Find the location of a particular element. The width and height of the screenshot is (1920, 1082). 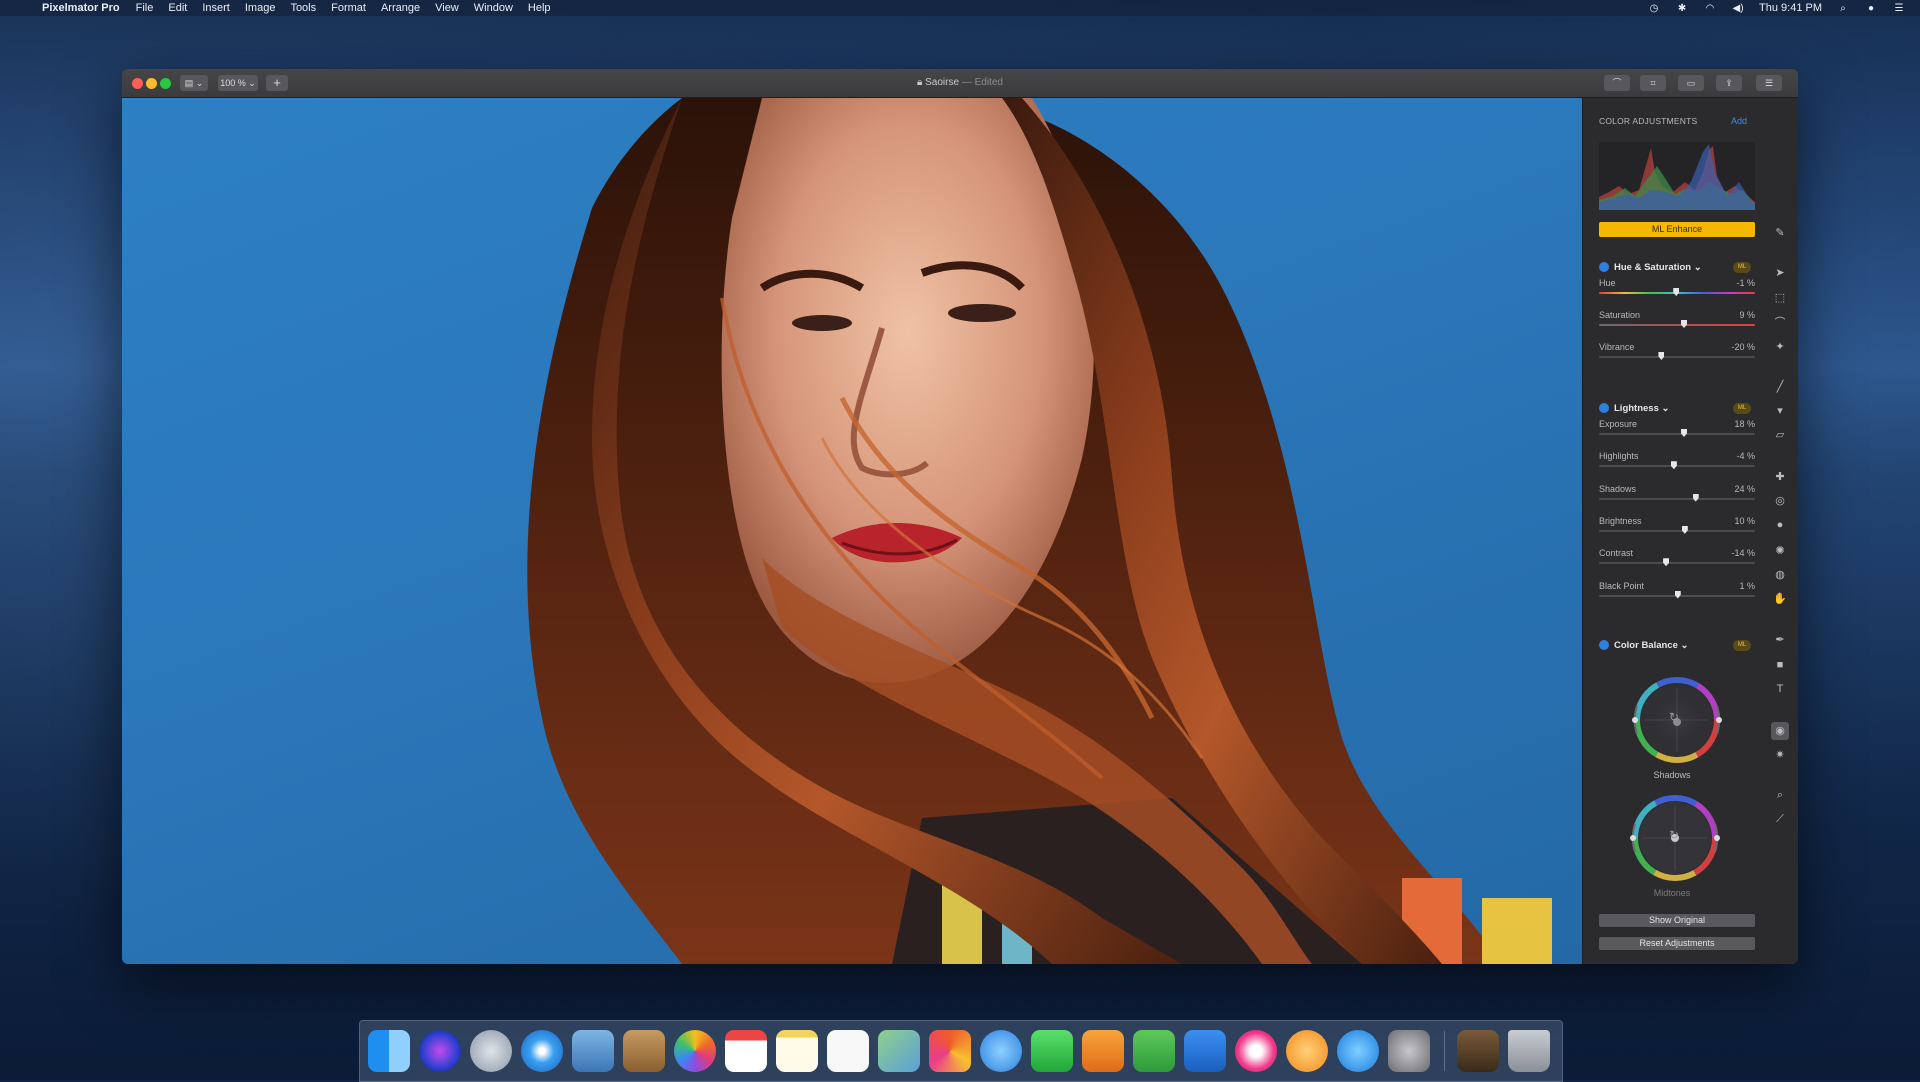

wifi-icon: ◠ is located at coordinates (1710, 8).